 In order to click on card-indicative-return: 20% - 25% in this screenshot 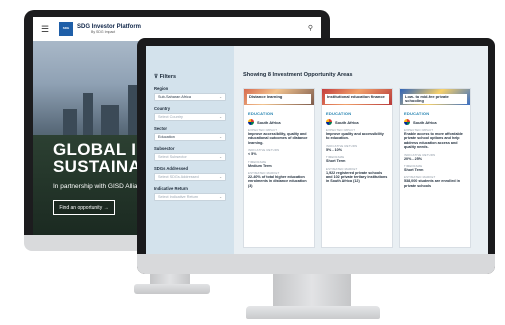, I will do `click(413, 158)`.